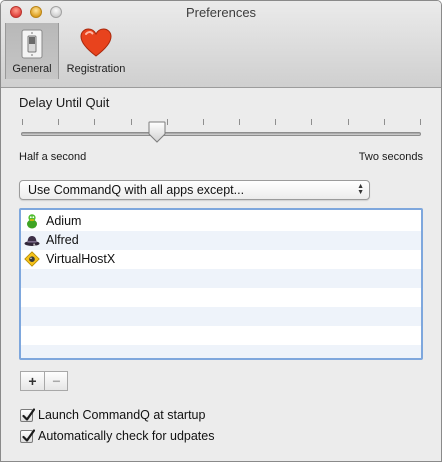 The image size is (442, 462). I want to click on slider-min-label: Half a second, so click(53, 157).